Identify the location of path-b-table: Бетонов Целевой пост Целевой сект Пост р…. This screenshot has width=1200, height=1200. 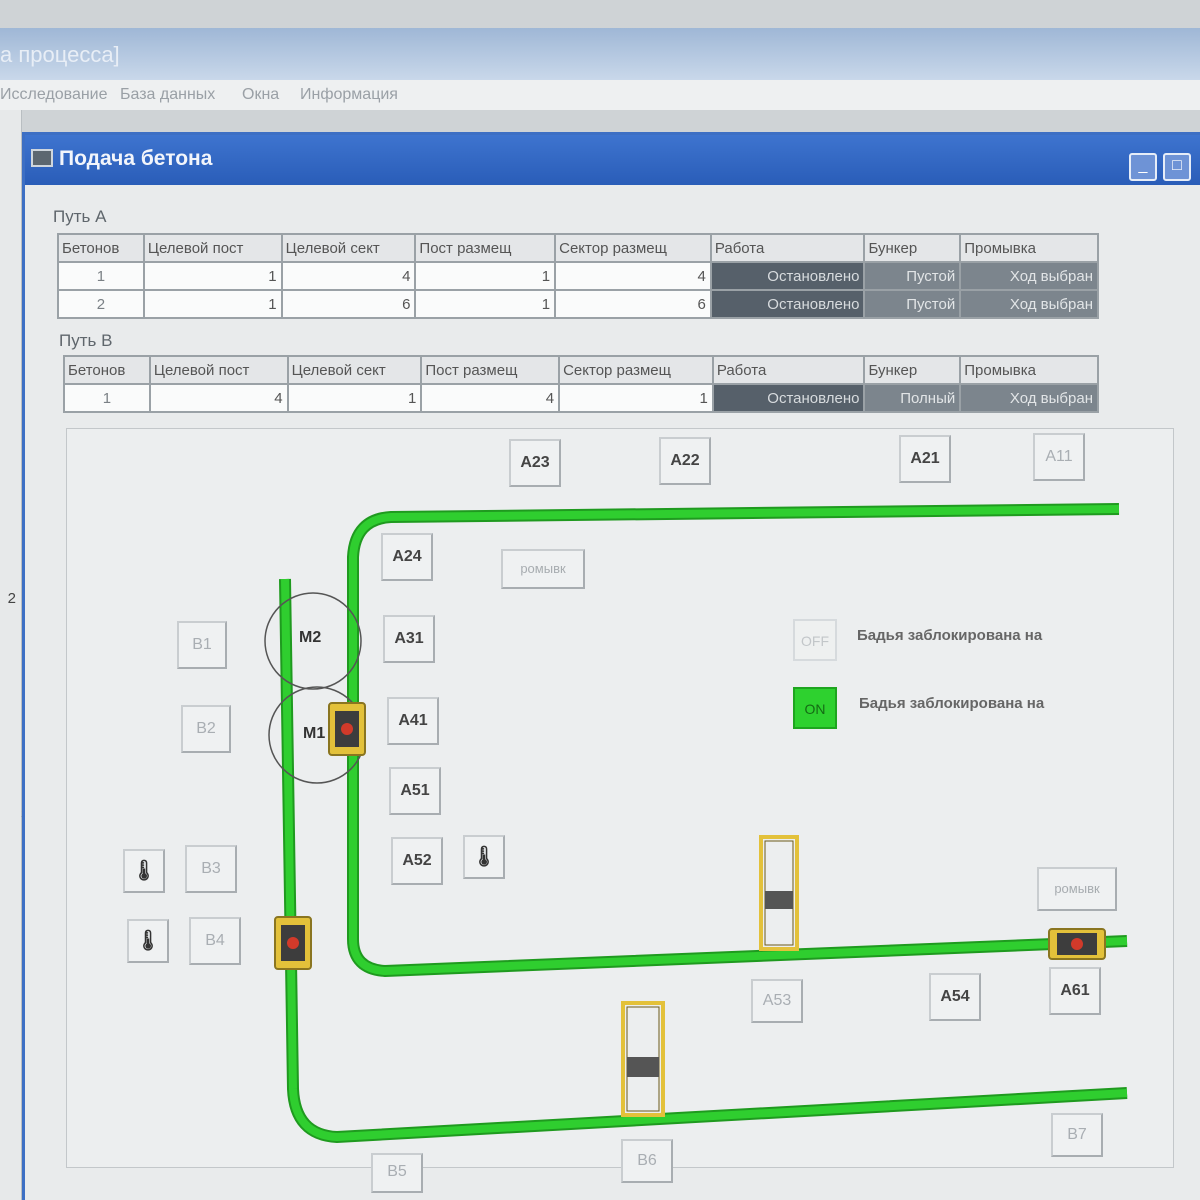
(581, 384).